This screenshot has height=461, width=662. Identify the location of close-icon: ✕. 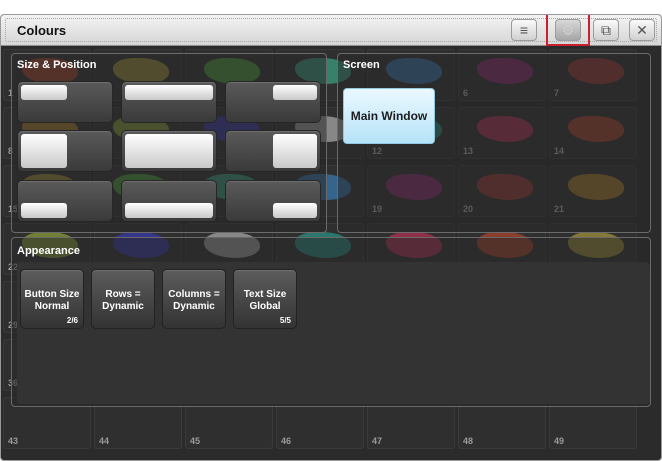
(642, 30).